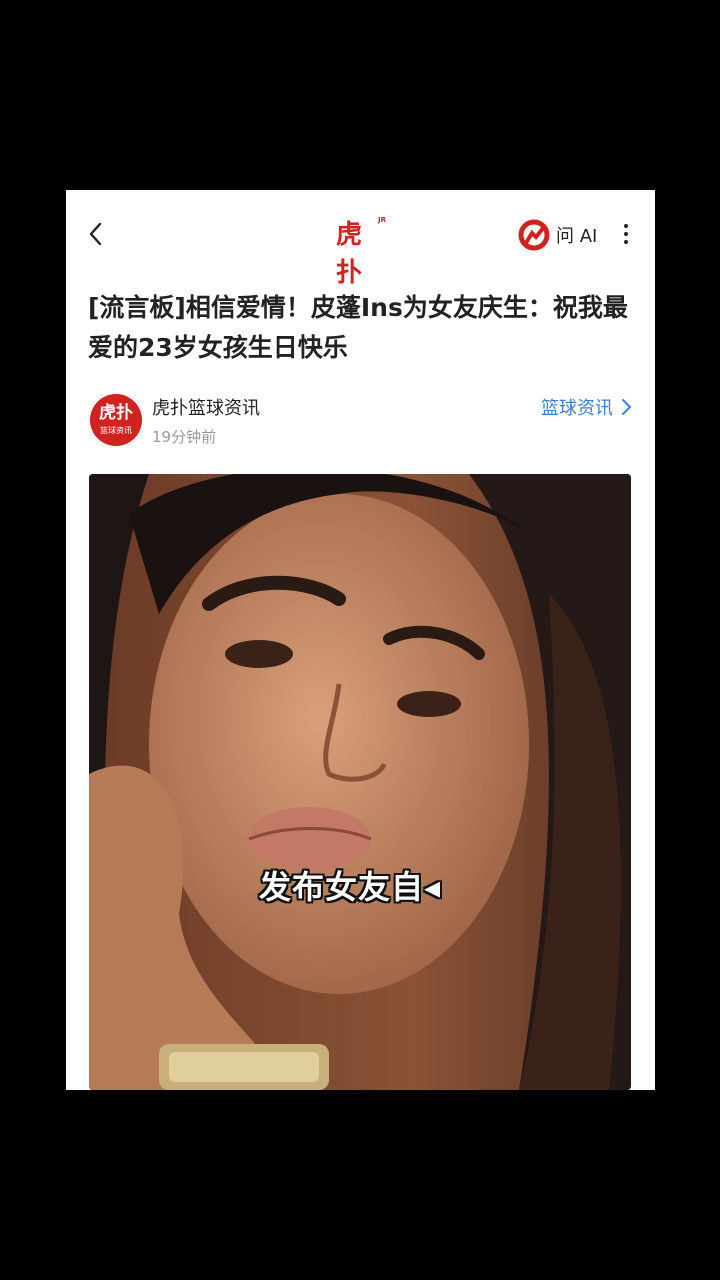 This screenshot has height=1280, width=720. I want to click on avatar-brand: 虎扑, so click(116, 413).